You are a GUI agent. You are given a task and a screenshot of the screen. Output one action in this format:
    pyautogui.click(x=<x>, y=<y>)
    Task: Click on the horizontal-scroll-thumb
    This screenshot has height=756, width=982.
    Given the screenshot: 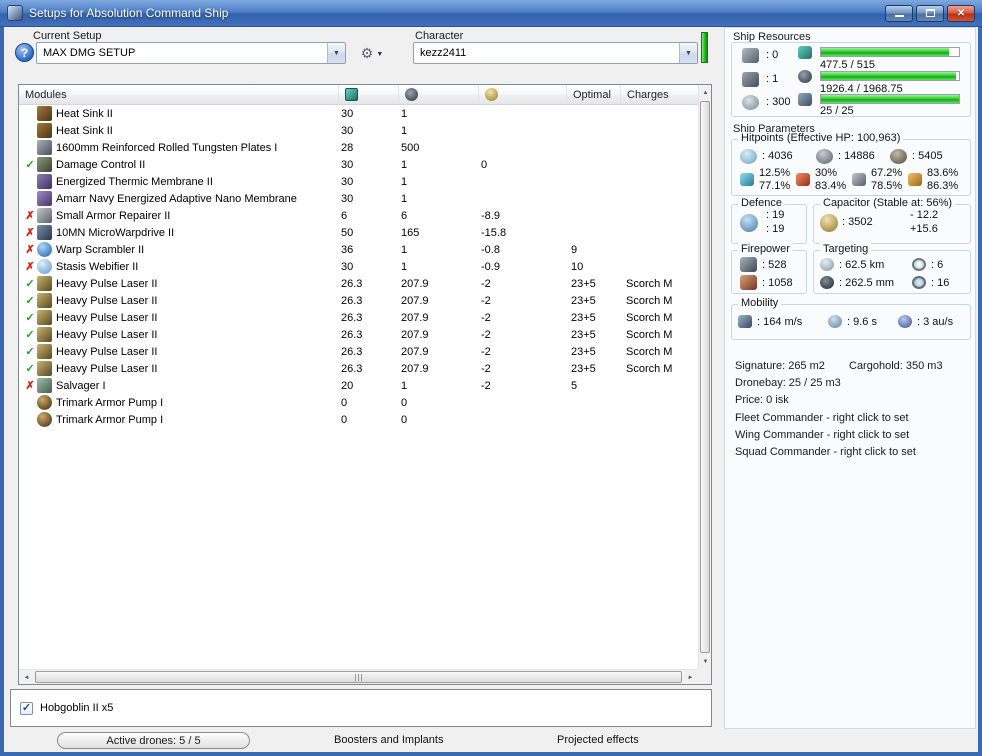 What is the action you would take?
    pyautogui.click(x=358, y=677)
    